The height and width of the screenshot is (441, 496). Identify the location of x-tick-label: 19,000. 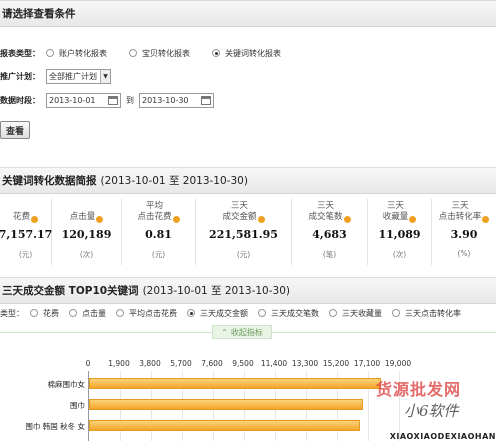
(398, 363).